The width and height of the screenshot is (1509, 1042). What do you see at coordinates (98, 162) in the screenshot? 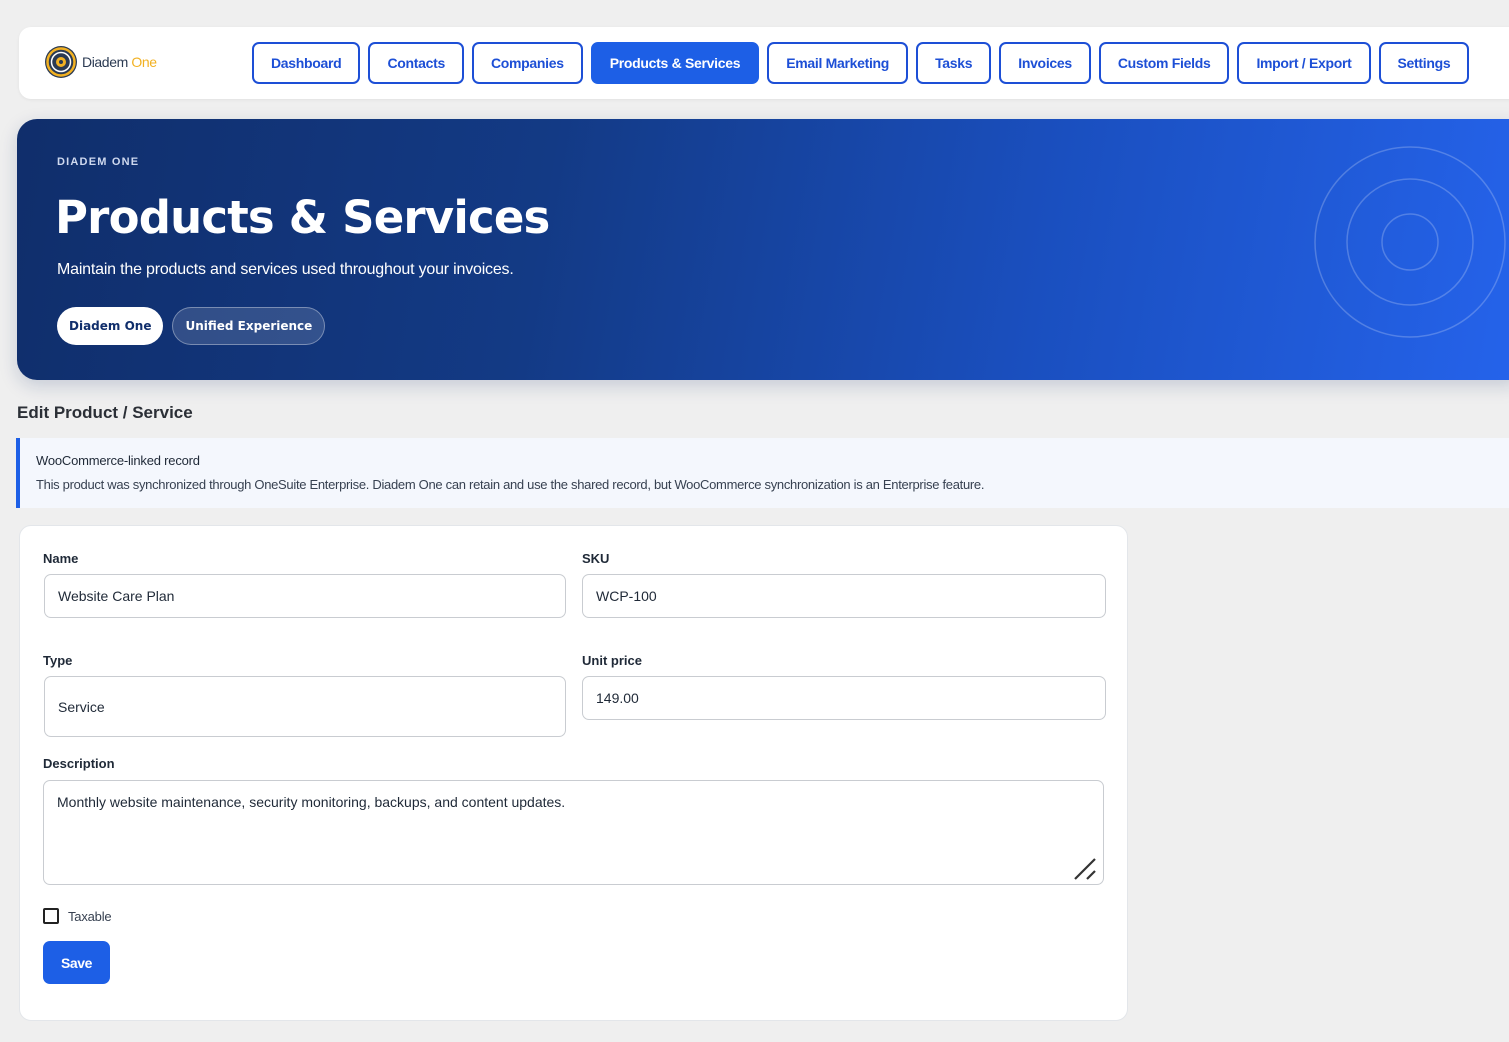
I see `hero-kicker: DIADEM ONE` at bounding box center [98, 162].